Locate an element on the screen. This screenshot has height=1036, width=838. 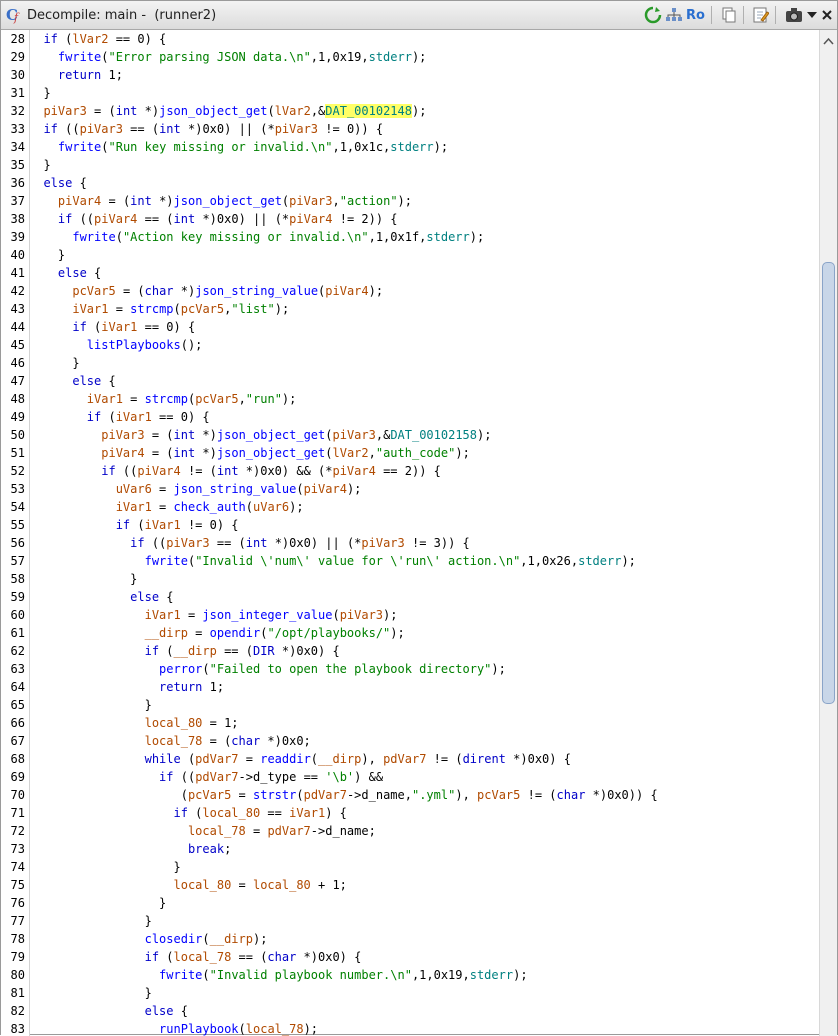
code-line: 35 } is located at coordinates (411, 165).